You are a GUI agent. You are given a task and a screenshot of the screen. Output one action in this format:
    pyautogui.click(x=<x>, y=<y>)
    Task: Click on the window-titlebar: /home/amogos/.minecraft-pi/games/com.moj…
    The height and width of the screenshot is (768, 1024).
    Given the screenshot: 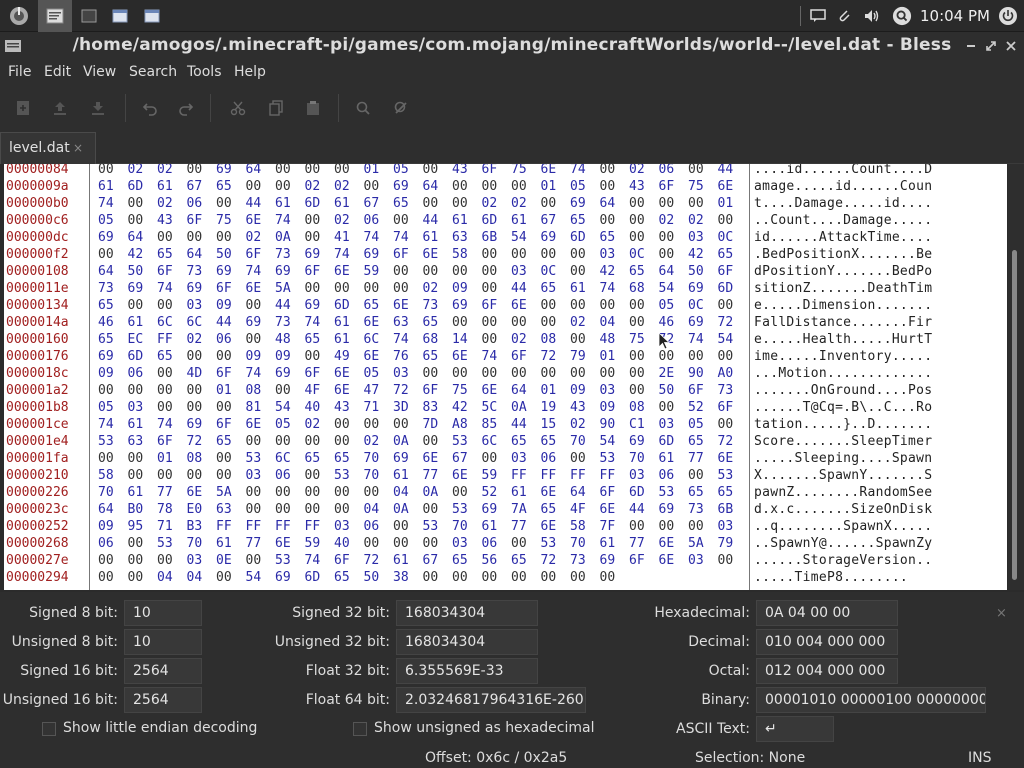 What is the action you would take?
    pyautogui.click(x=512, y=46)
    